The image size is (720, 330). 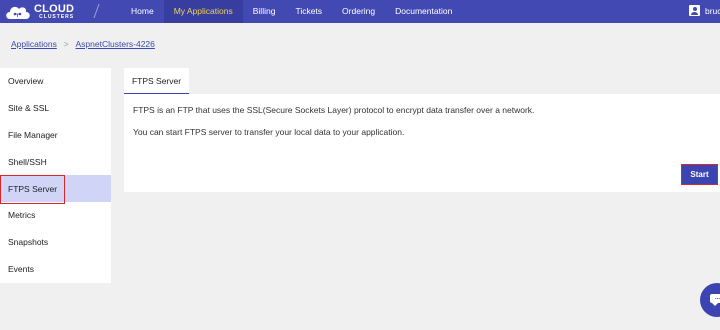 What do you see at coordinates (699, 174) in the screenshot?
I see `start-button: Start` at bounding box center [699, 174].